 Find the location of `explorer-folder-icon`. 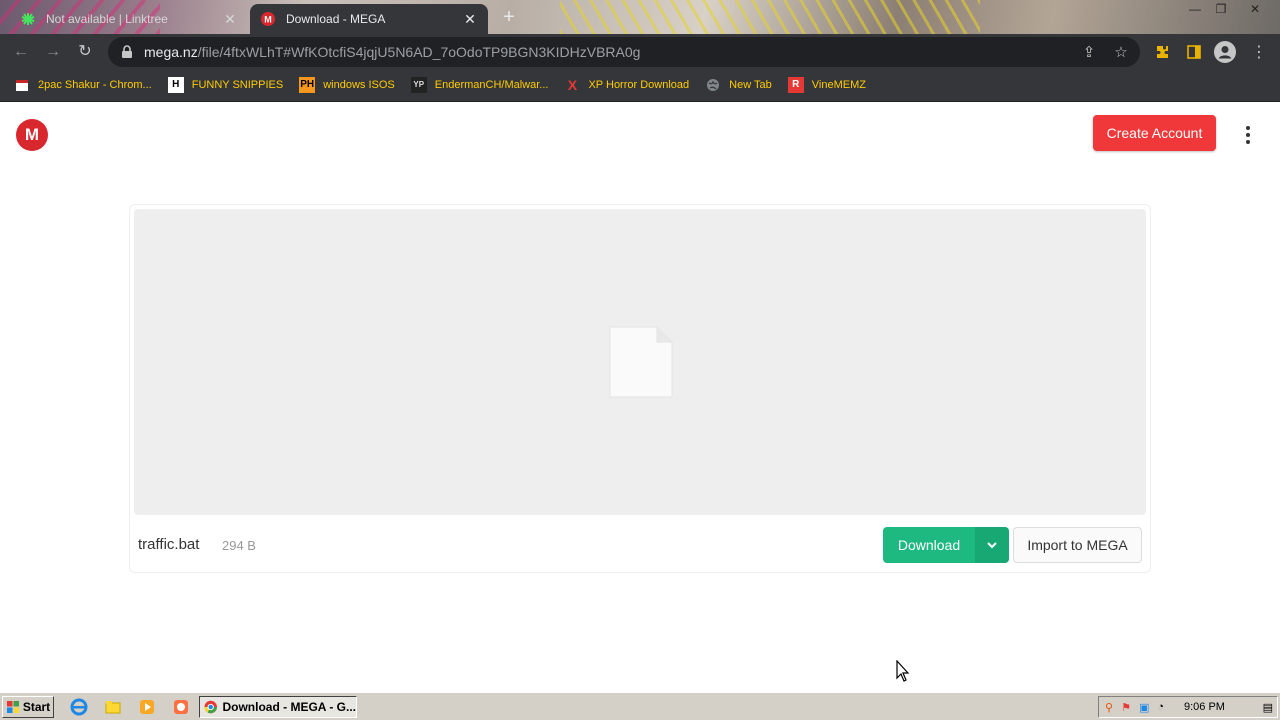

explorer-folder-icon is located at coordinates (113, 707).